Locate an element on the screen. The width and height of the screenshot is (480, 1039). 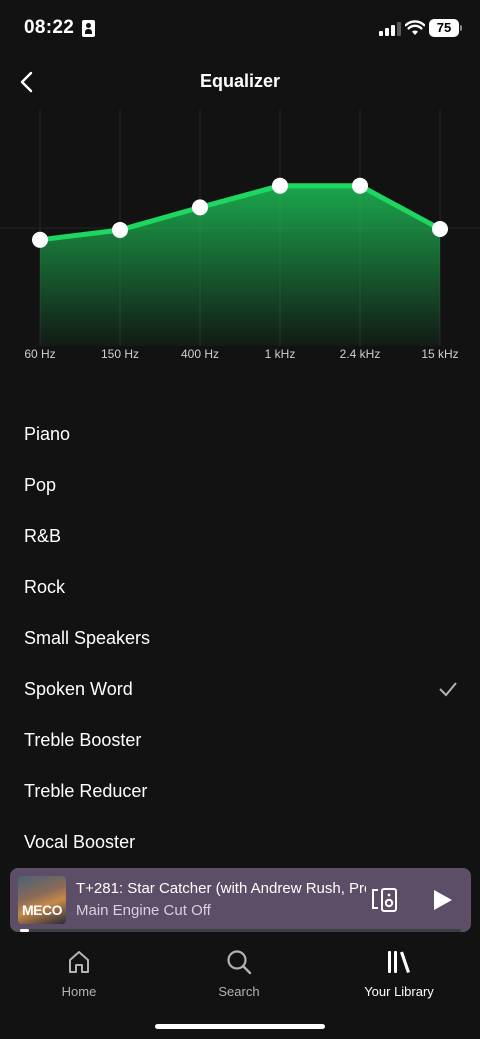
preset-label: Treble Reducer is located at coordinates (86, 791).